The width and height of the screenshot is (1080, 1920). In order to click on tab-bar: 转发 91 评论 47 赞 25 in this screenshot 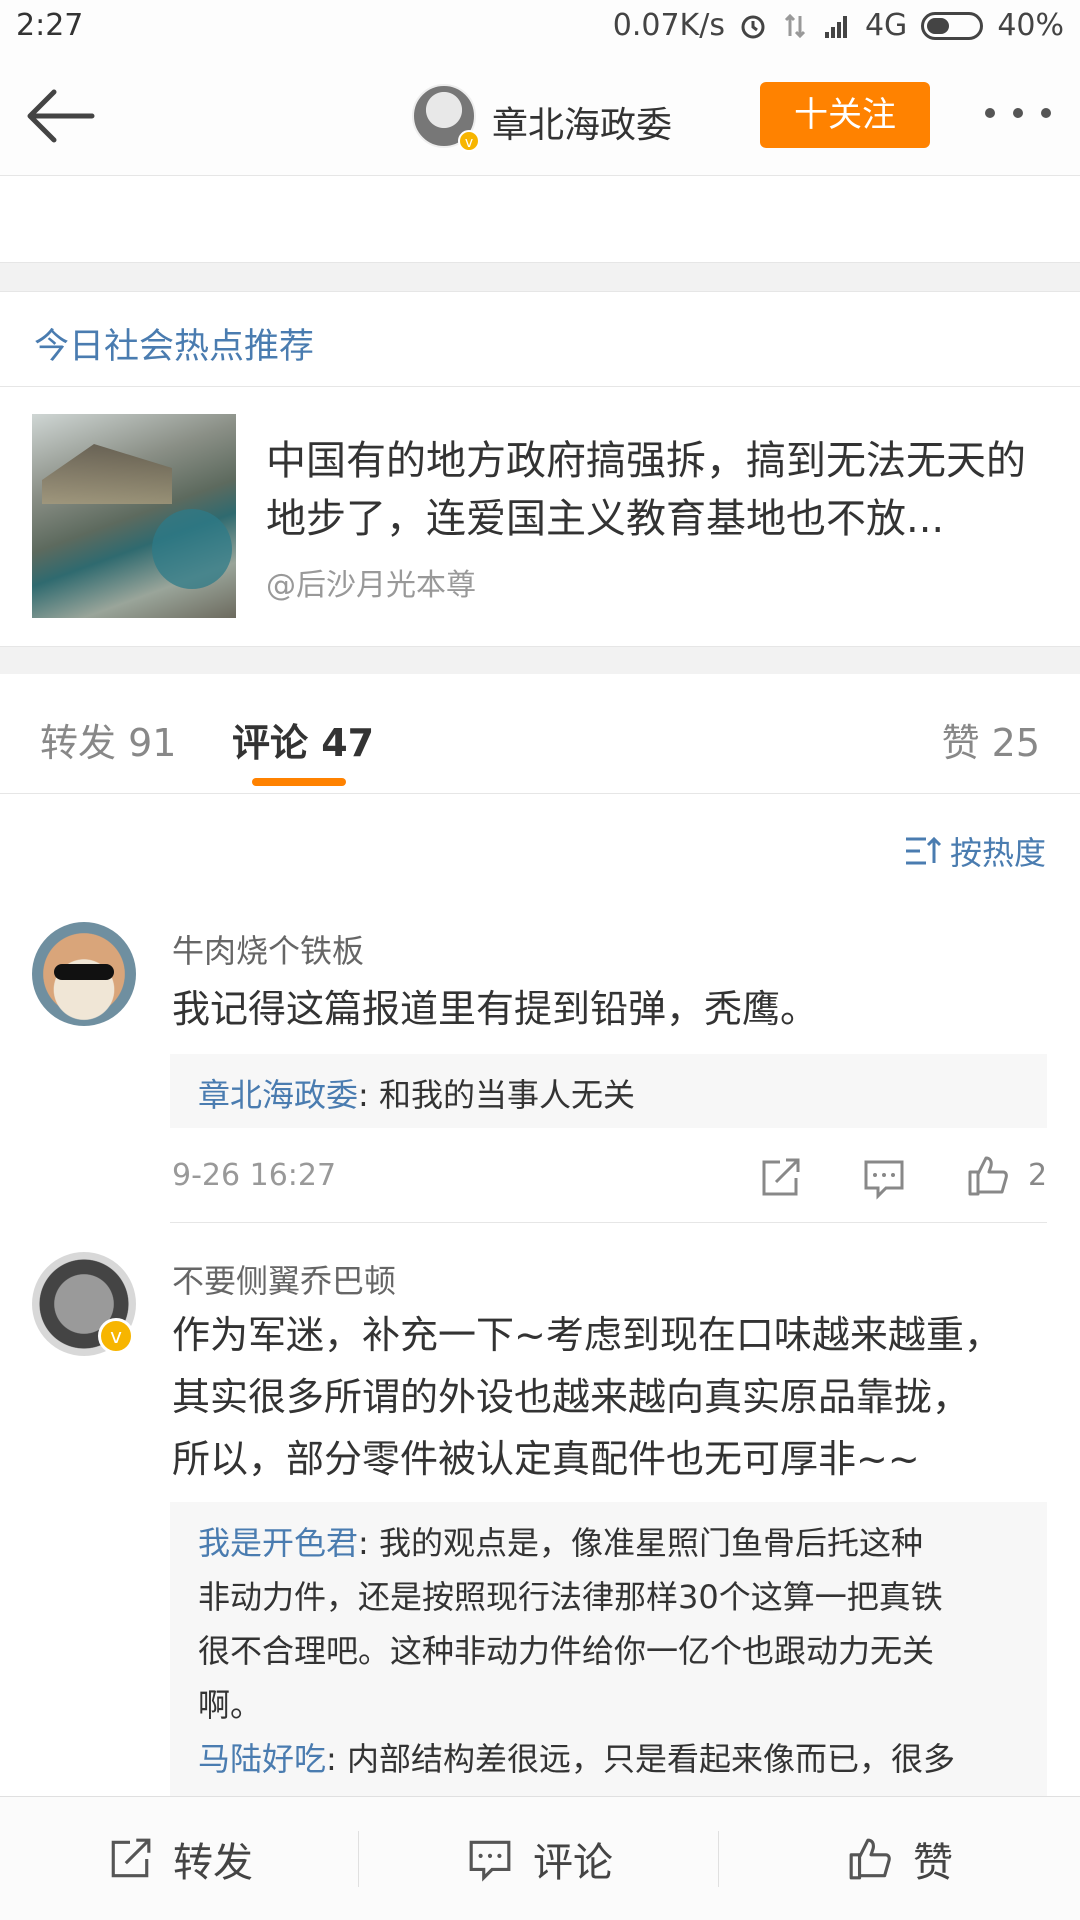, I will do `click(540, 734)`.